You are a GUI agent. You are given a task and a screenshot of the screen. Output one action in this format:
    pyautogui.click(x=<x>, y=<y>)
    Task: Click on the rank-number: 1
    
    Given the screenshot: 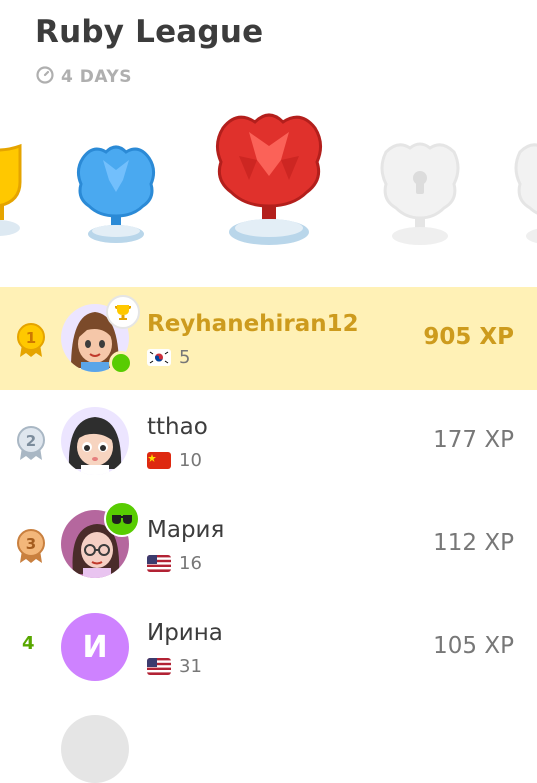 What is the action you would take?
    pyautogui.click(x=31, y=338)
    